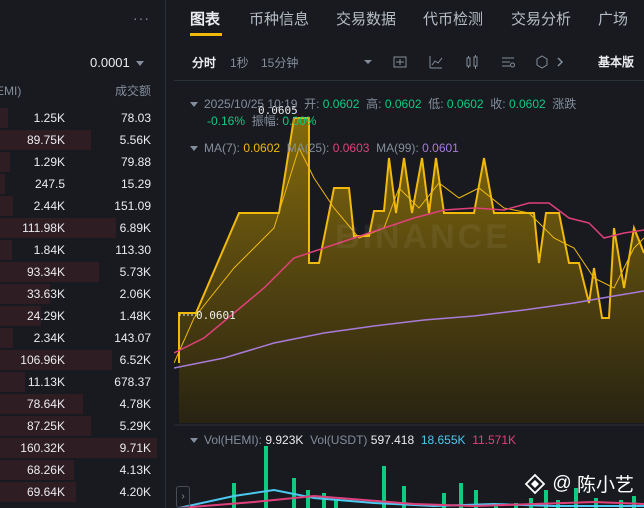 The width and height of the screenshot is (644, 508). I want to click on row-total: 151.09, so click(132, 206).